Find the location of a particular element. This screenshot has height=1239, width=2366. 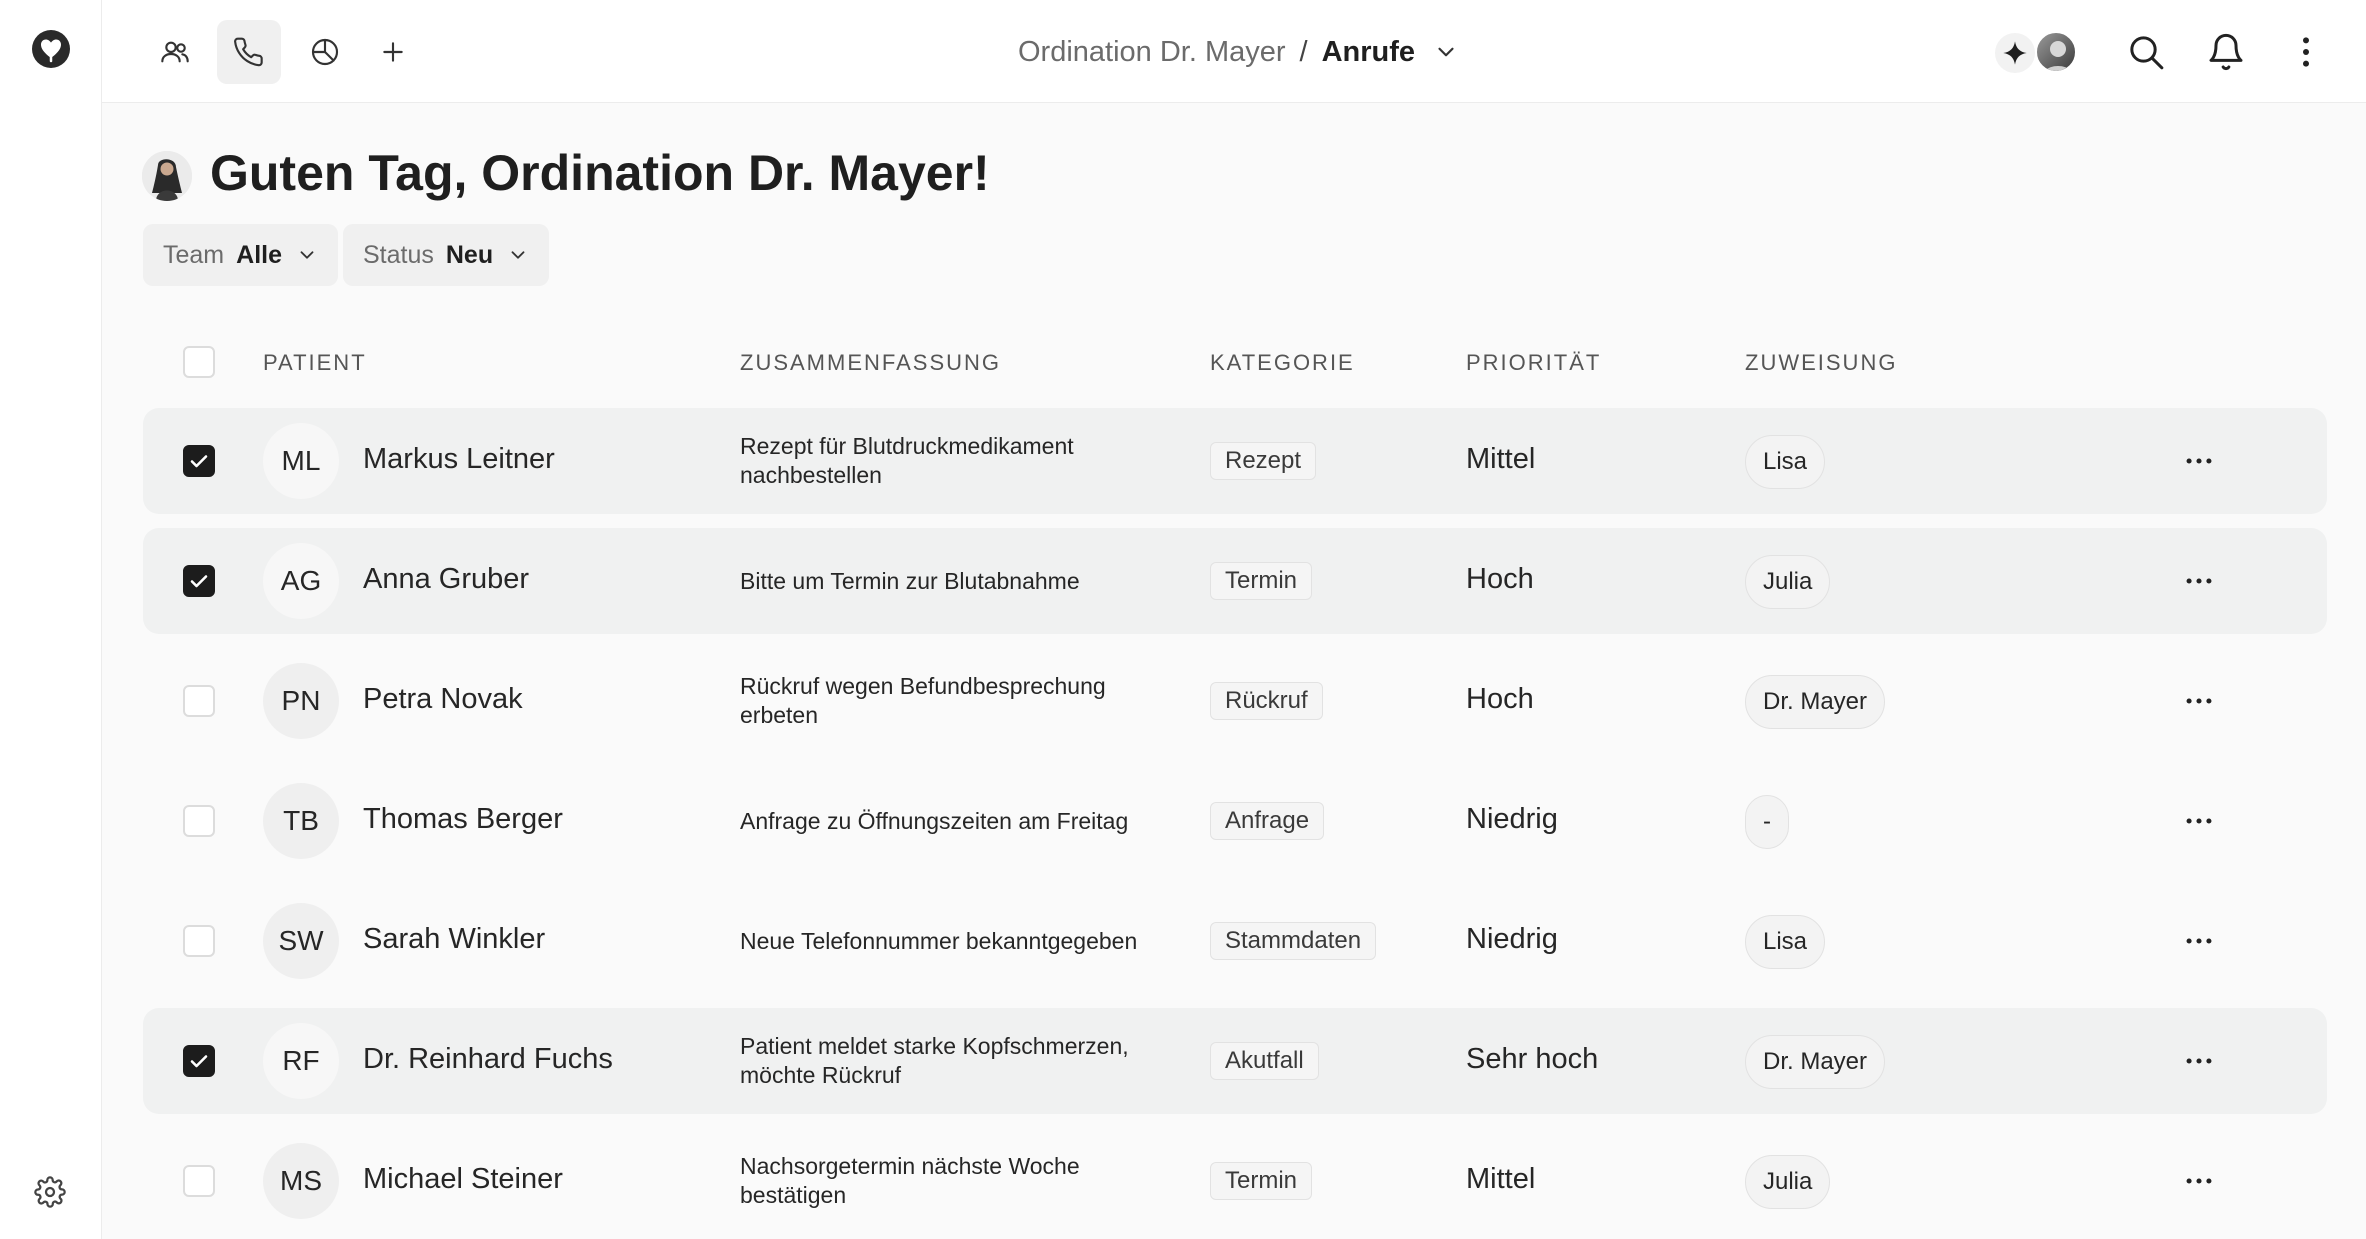

patient-name: Michael Steiner is located at coordinates (463, 1179).